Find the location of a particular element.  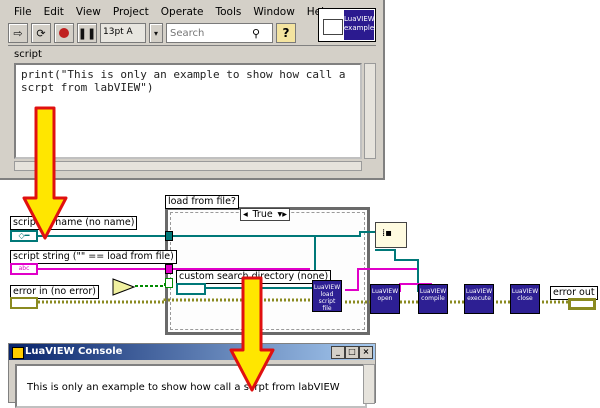

arrow-right-icon is located at coordinates (252, 334).